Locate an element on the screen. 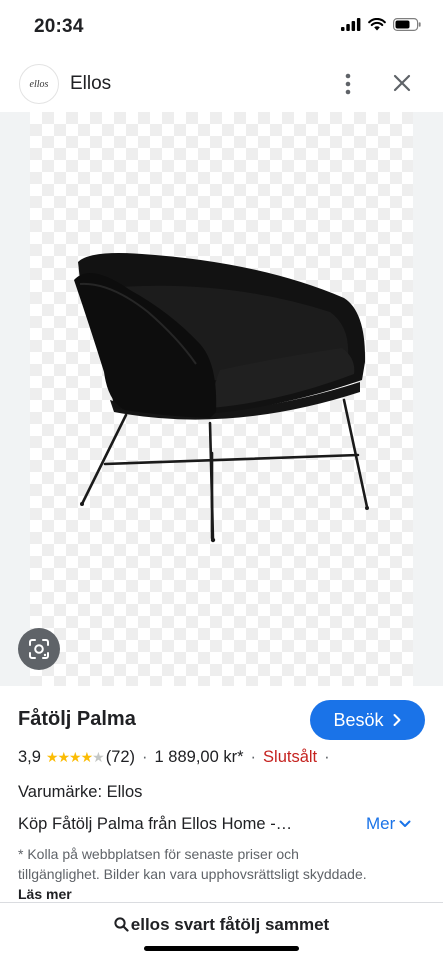 This screenshot has height=961, width=443. close-button is located at coordinates (402, 83).